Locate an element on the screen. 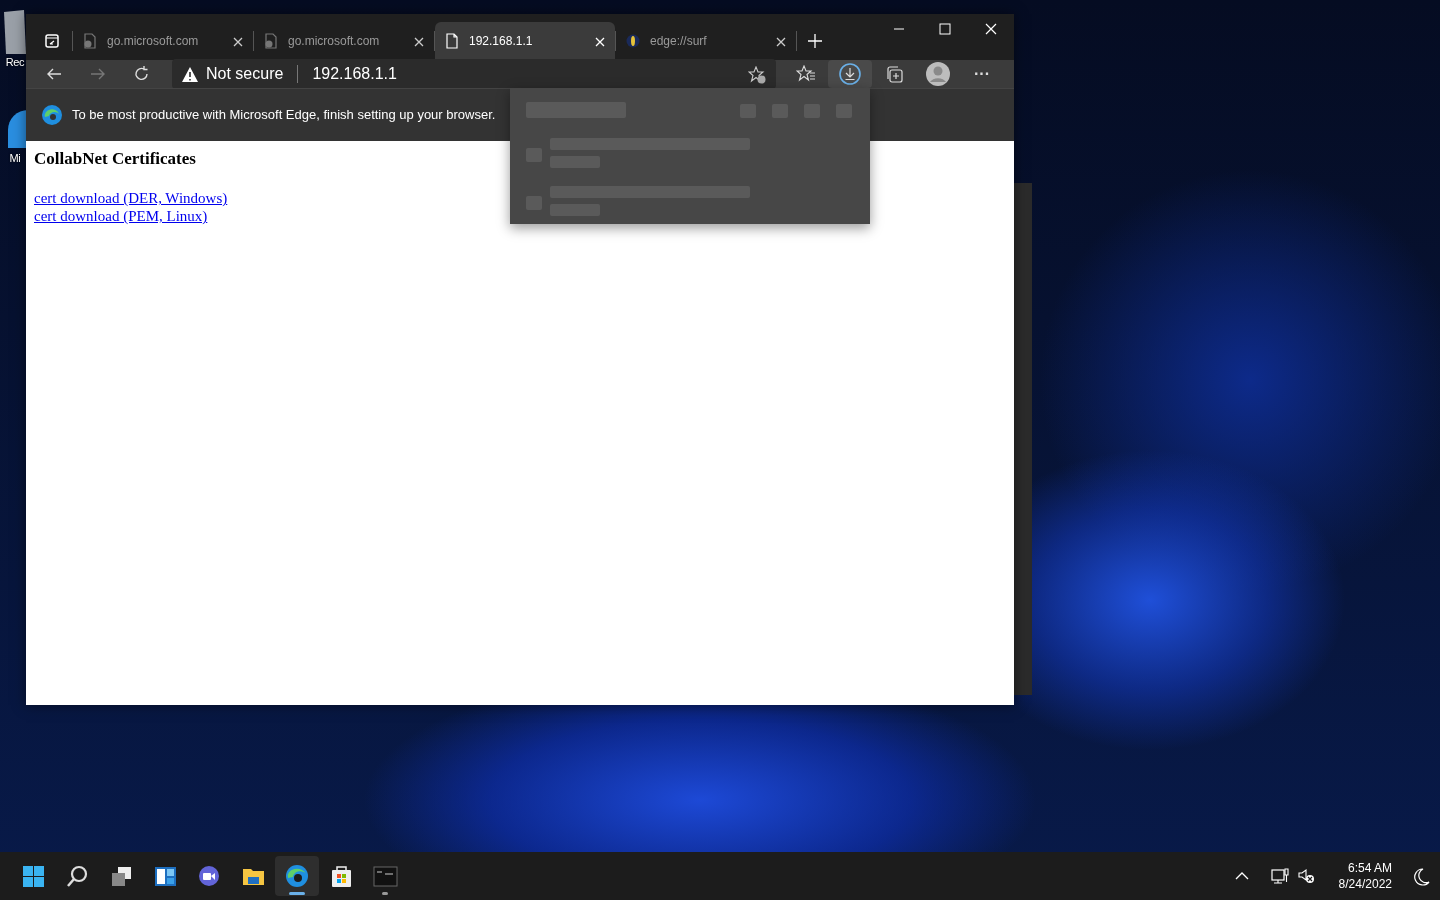 The height and width of the screenshot is (900, 1440). search-icon is located at coordinates (77, 876).